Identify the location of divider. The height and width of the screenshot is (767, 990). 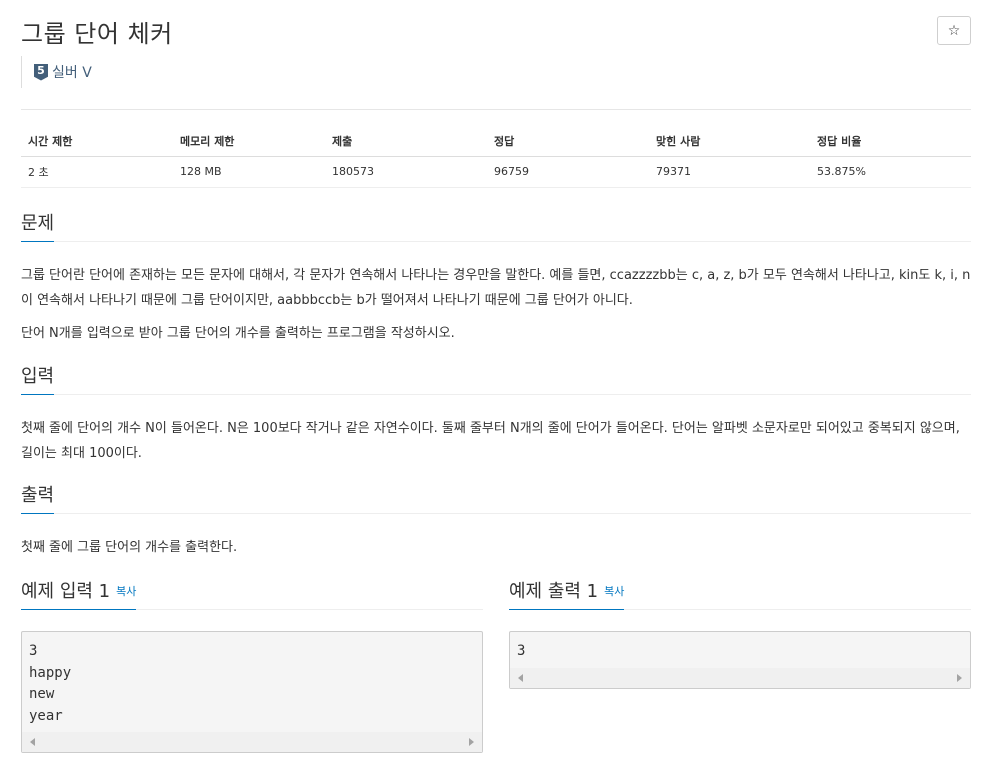
(496, 109).